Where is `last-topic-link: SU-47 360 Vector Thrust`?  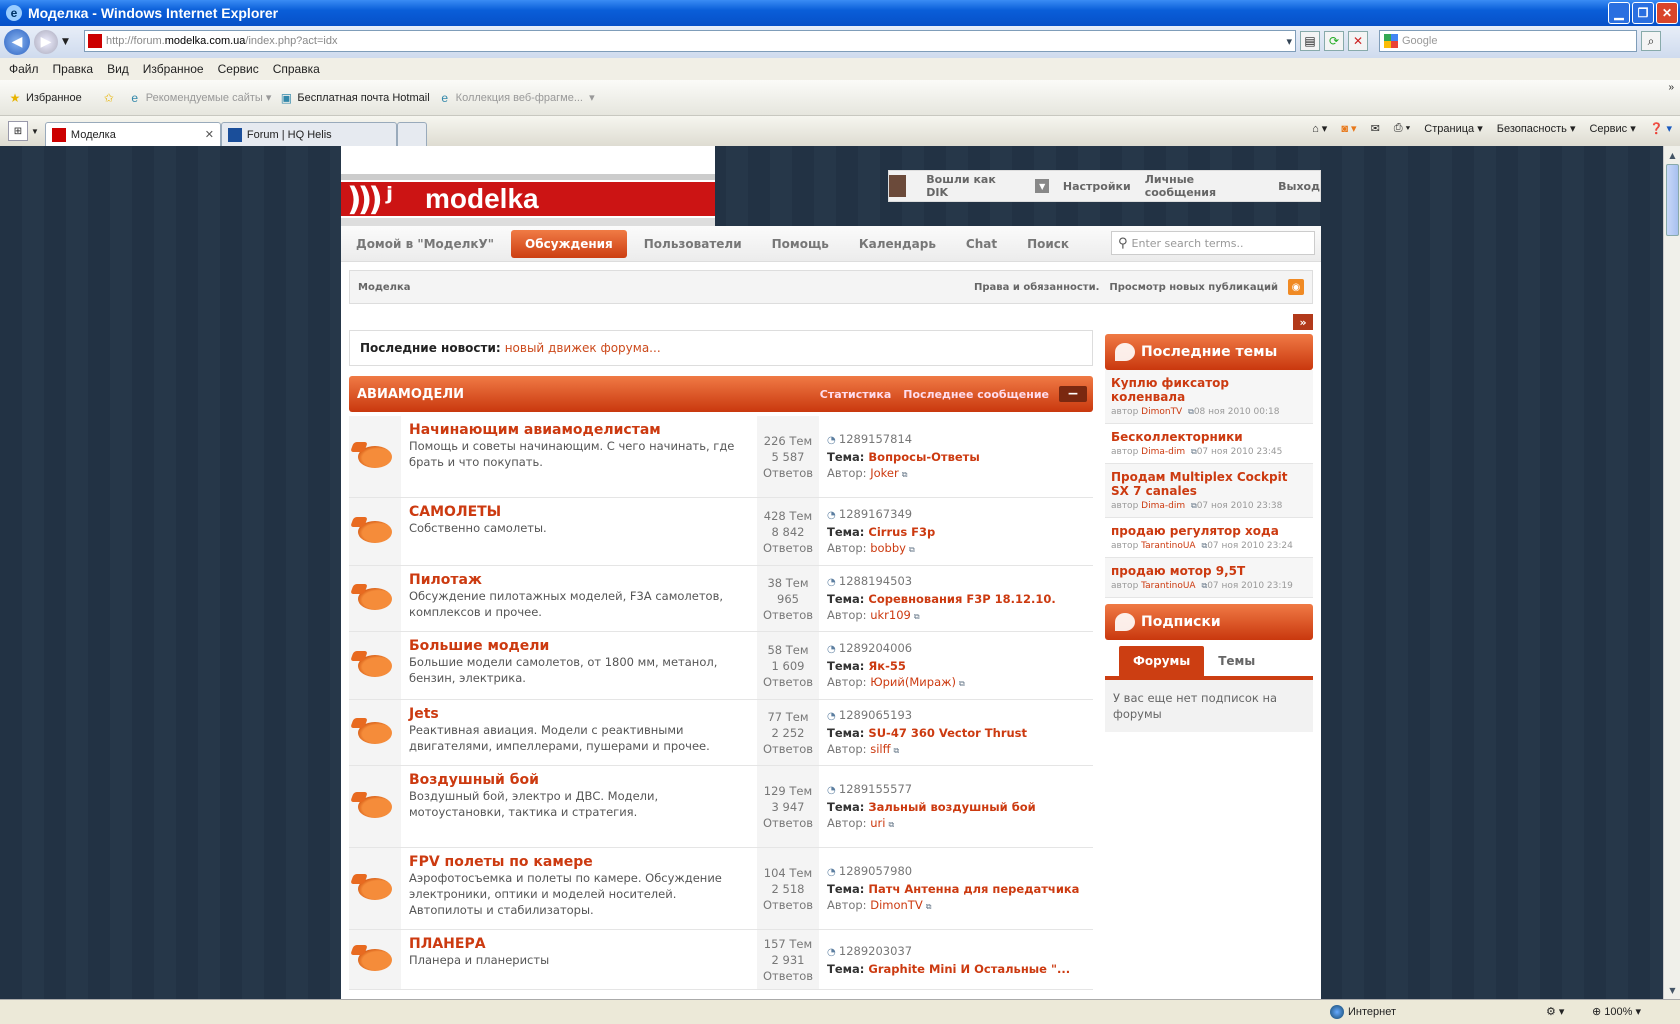
last-topic-link: SU-47 360 Vector Thrust is located at coordinates (947, 733).